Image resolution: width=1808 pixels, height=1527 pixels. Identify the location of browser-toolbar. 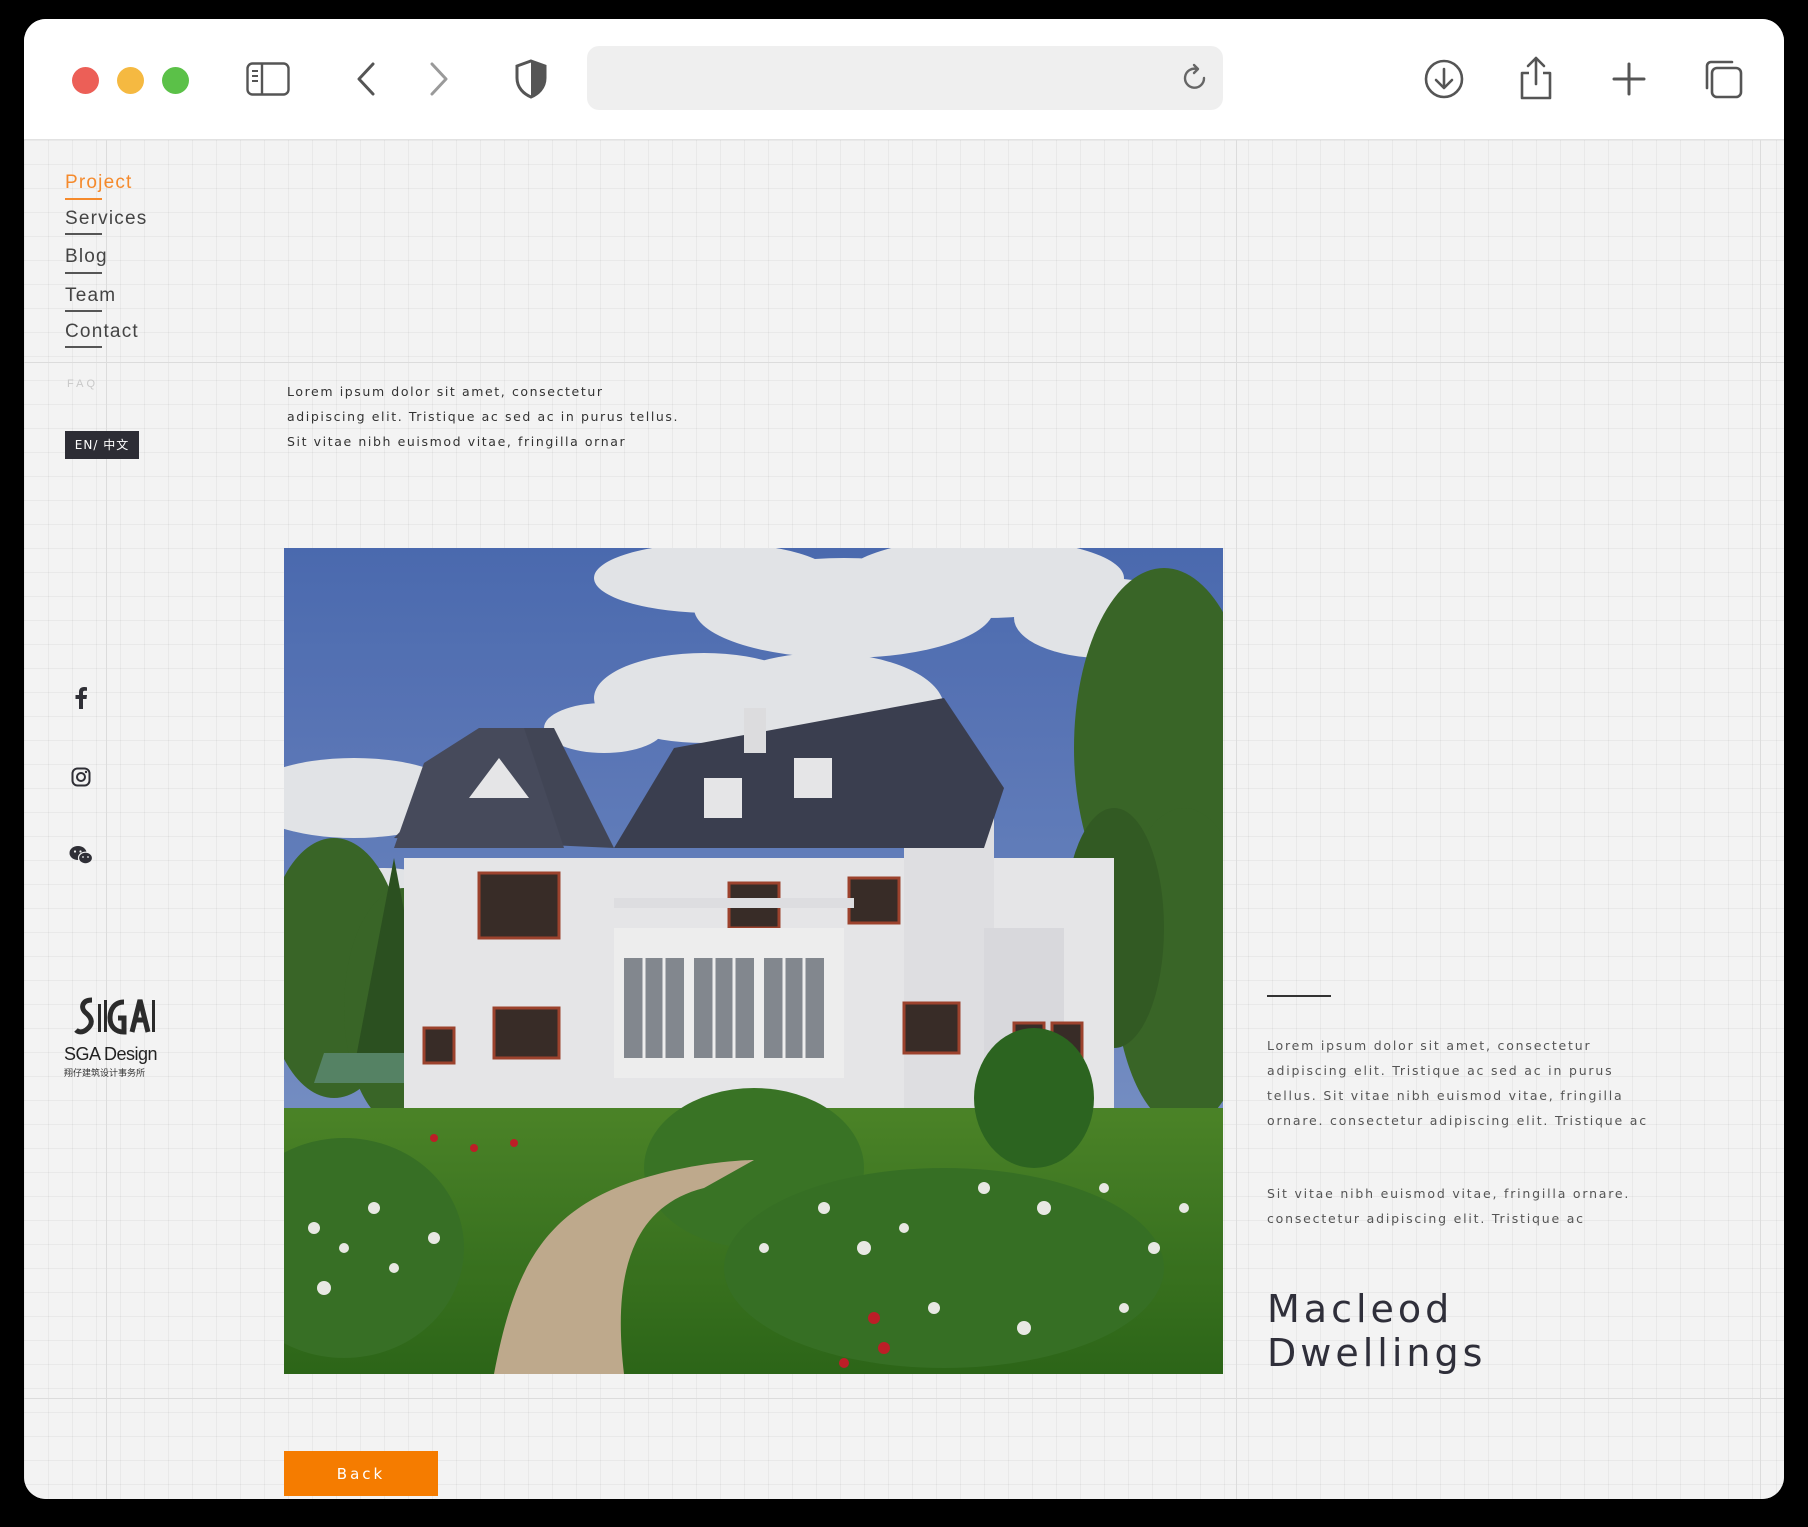
(904, 79).